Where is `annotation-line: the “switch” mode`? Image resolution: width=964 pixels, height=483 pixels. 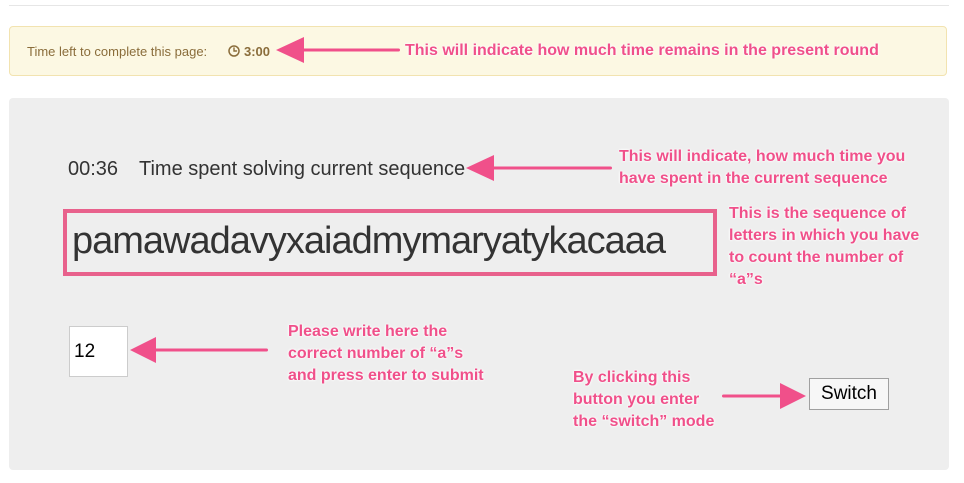
annotation-line: the “switch” mode is located at coordinates (644, 421).